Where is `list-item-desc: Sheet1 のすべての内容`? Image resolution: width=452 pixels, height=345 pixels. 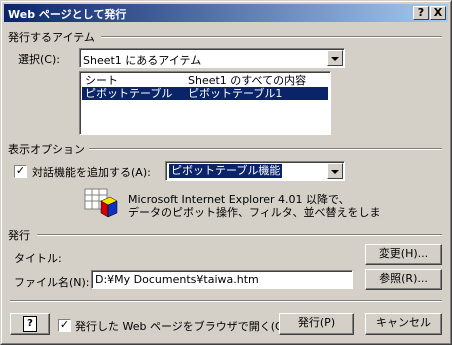 list-item-desc: Sheet1 のすべての内容 is located at coordinates (247, 80).